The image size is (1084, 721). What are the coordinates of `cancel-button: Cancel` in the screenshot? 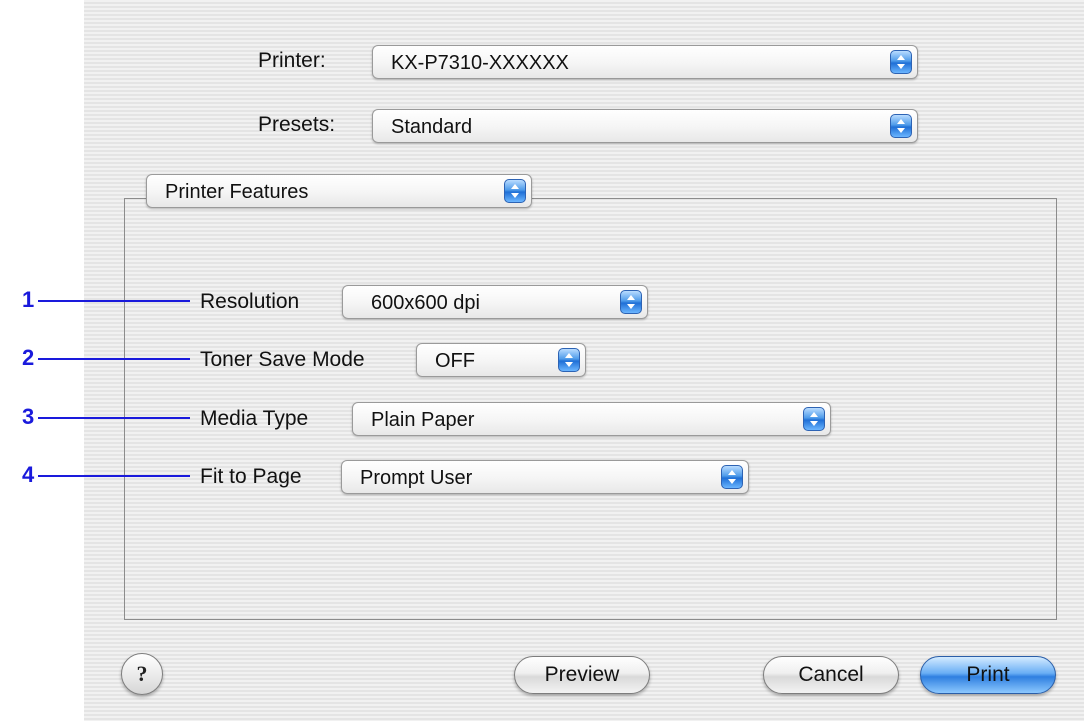 It's located at (831, 675).